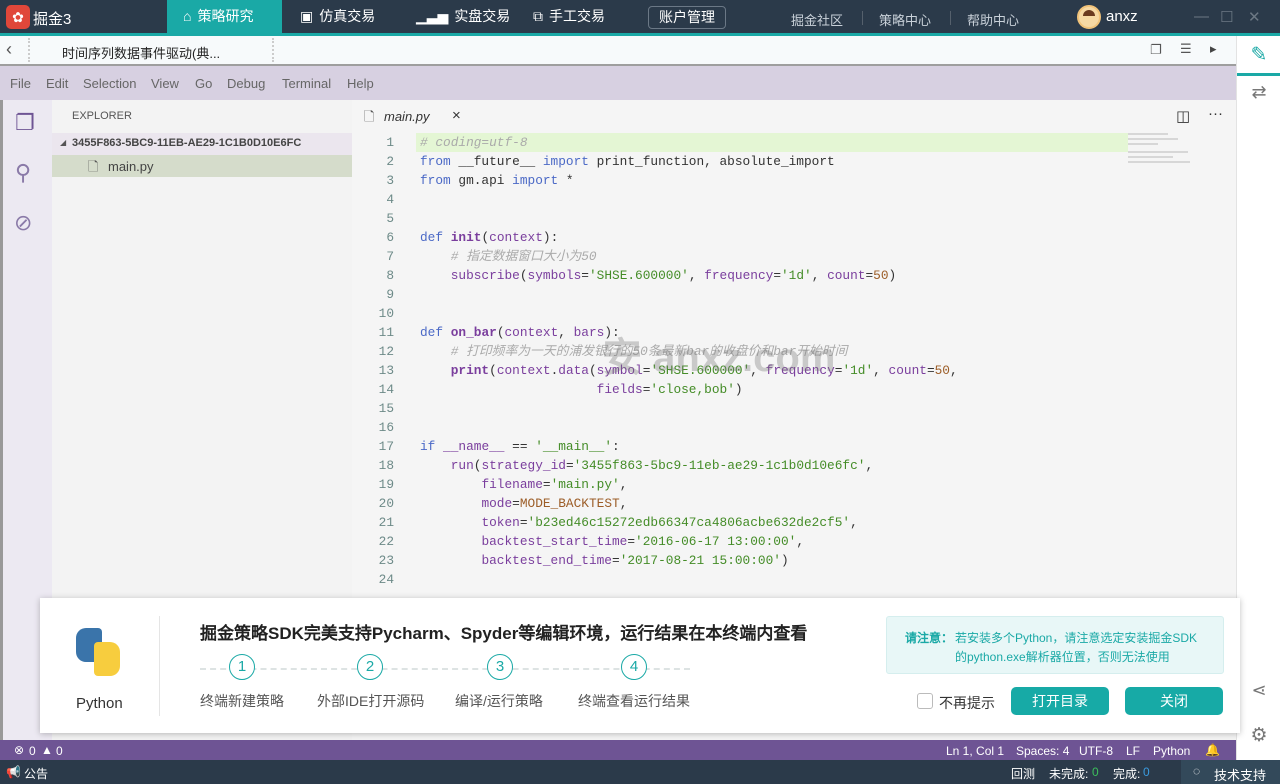  Describe the element at coordinates (386, 389) in the screenshot. I see `line-number: 14` at that location.